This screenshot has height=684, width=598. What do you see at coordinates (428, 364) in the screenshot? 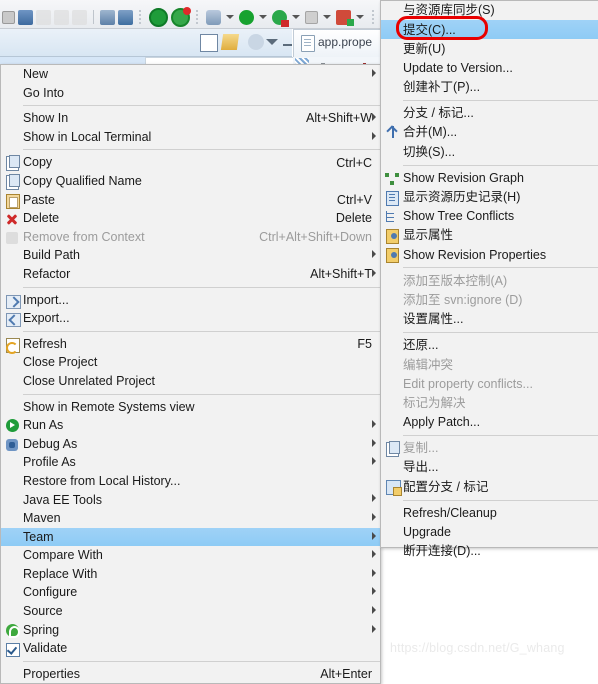
I see `menu-item-label: 编辑冲突` at bounding box center [428, 364].